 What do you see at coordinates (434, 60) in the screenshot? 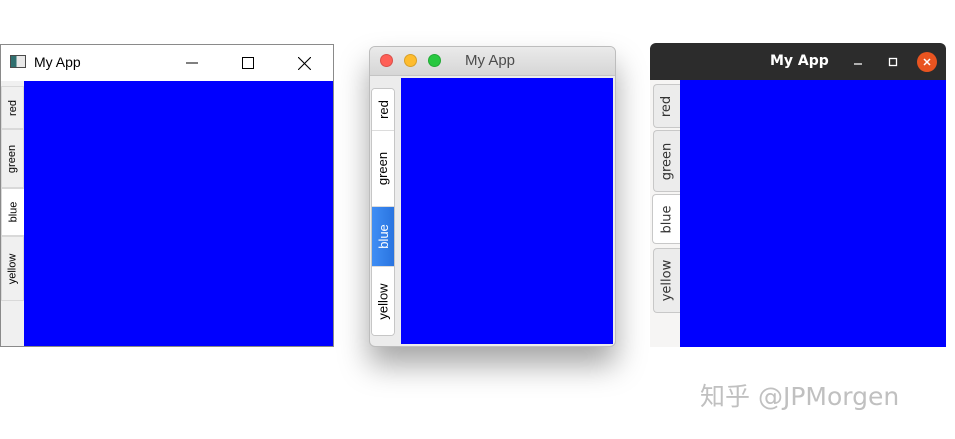
I see `zoom-traffic-light` at bounding box center [434, 60].